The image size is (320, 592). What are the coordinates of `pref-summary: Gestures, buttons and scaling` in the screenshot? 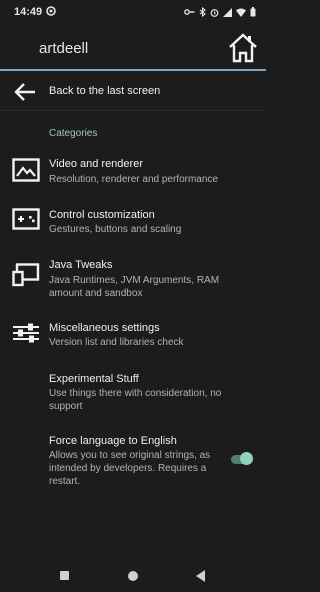 It's located at (115, 229).